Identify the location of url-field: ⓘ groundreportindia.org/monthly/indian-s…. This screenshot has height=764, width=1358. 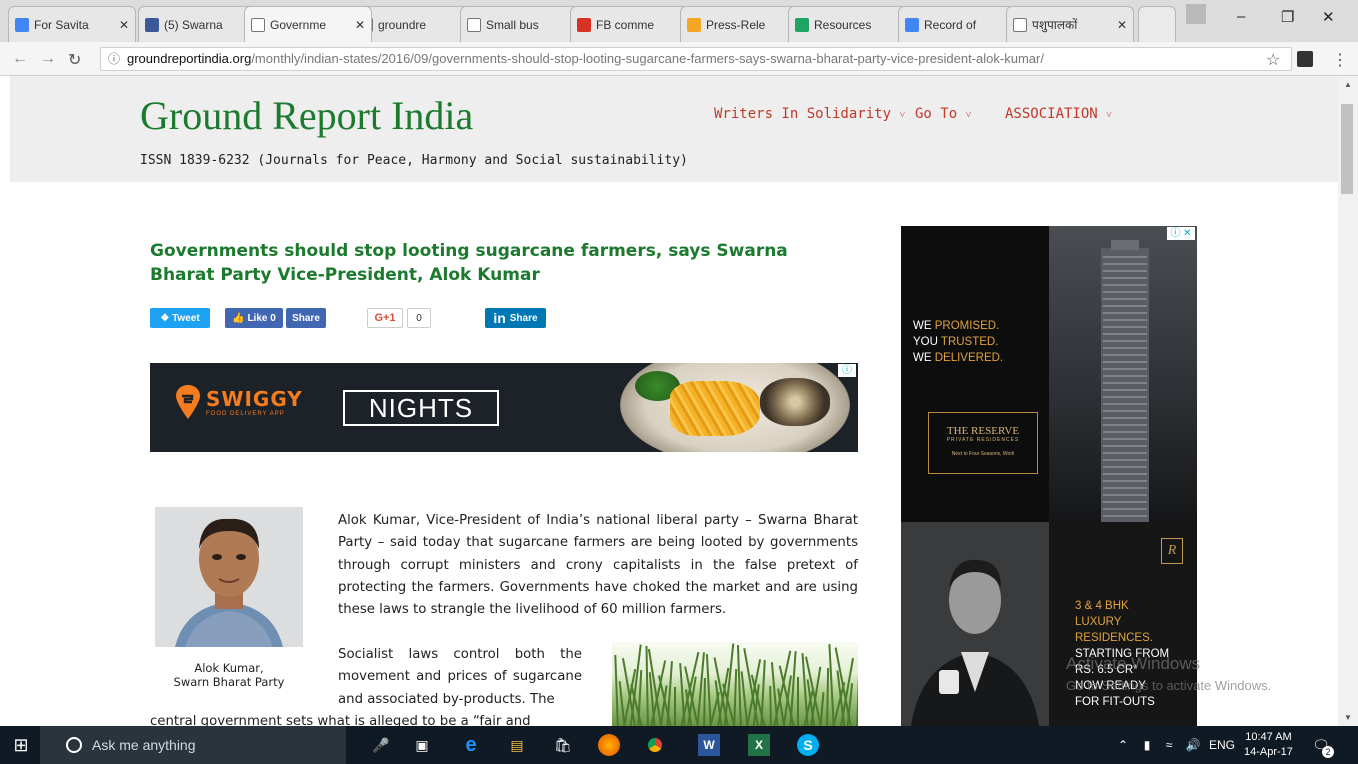
(696, 59).